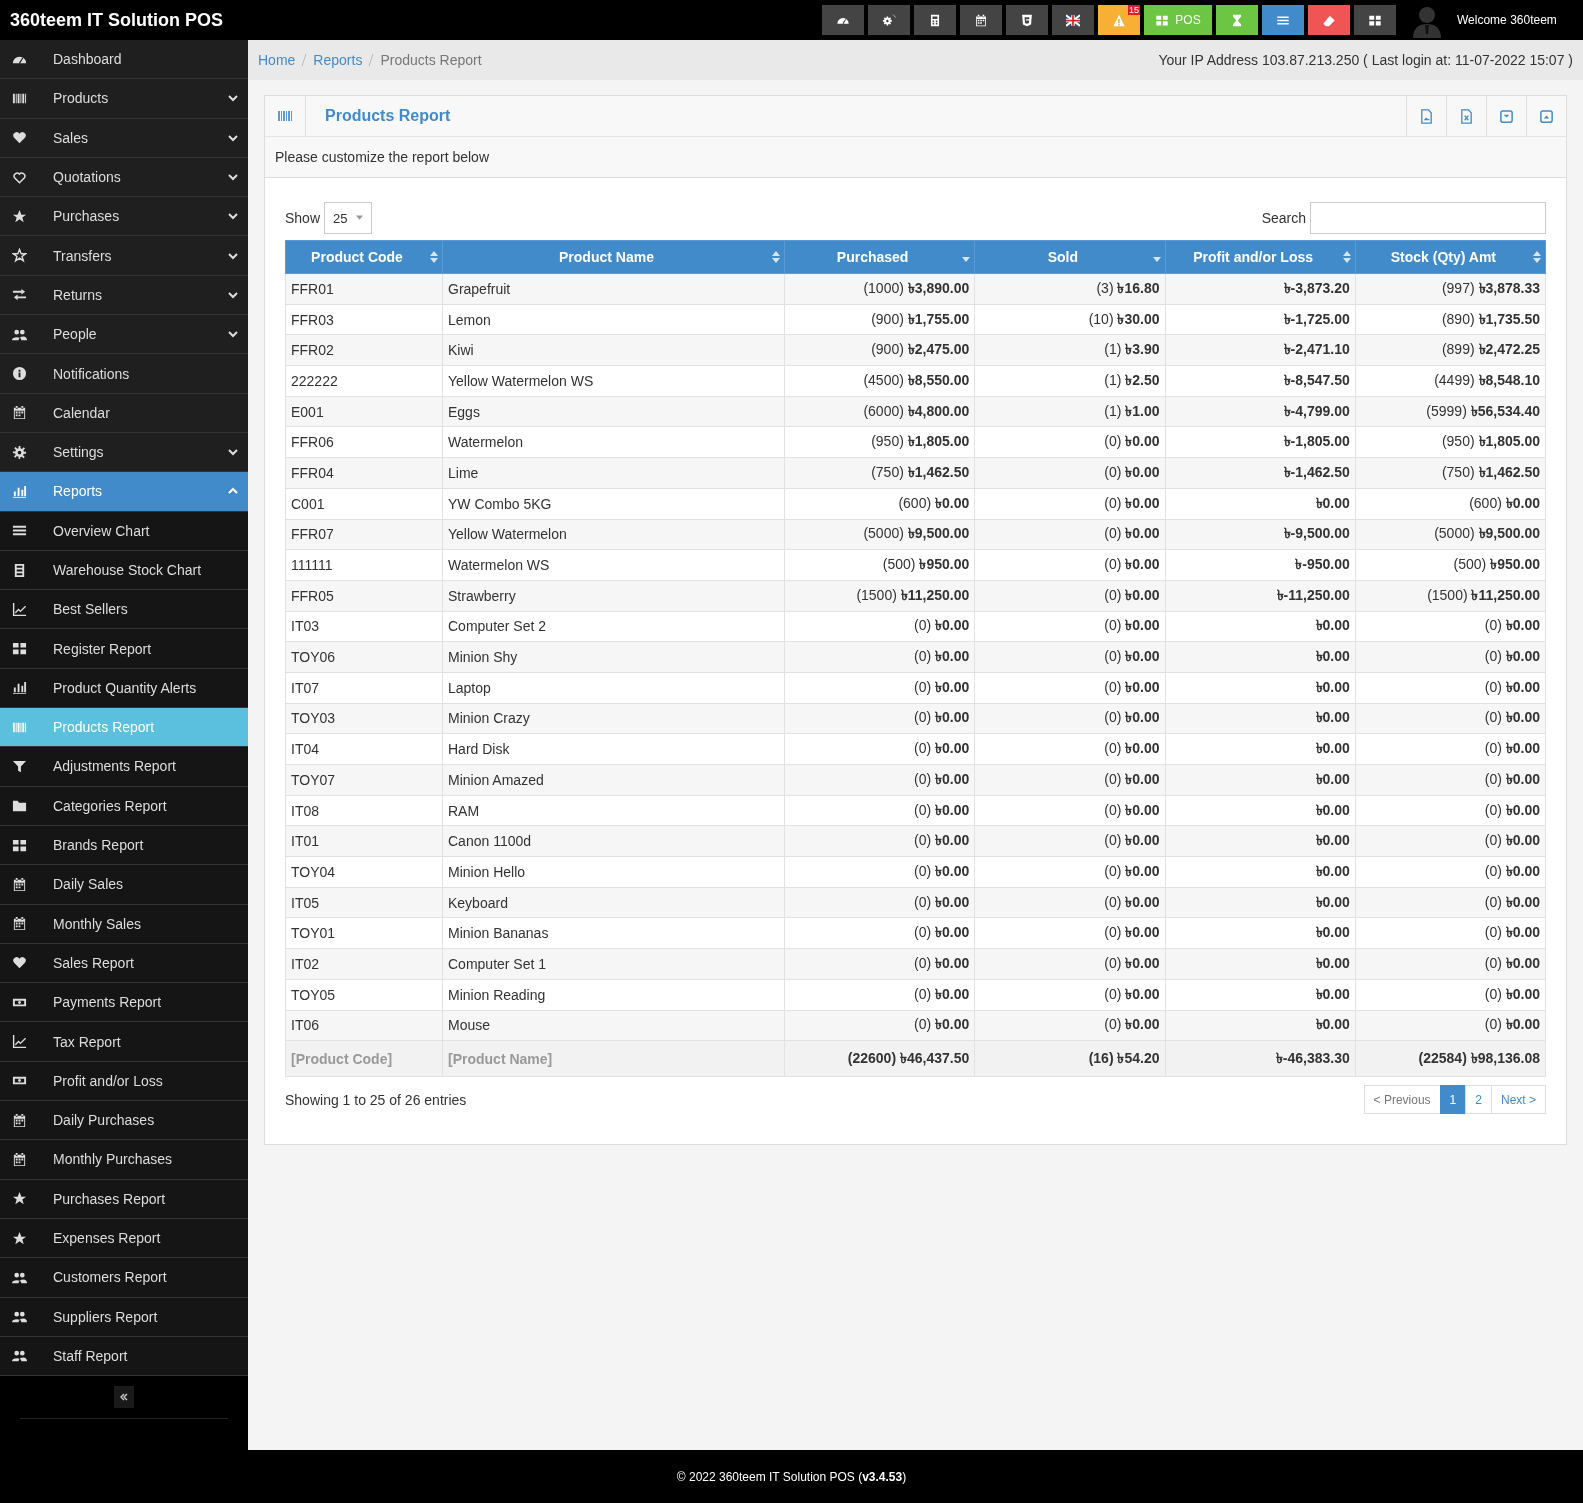 This screenshot has width=1583, height=1503. What do you see at coordinates (613, 534) in the screenshot?
I see `table-cell: Yellow Watermelon` at bounding box center [613, 534].